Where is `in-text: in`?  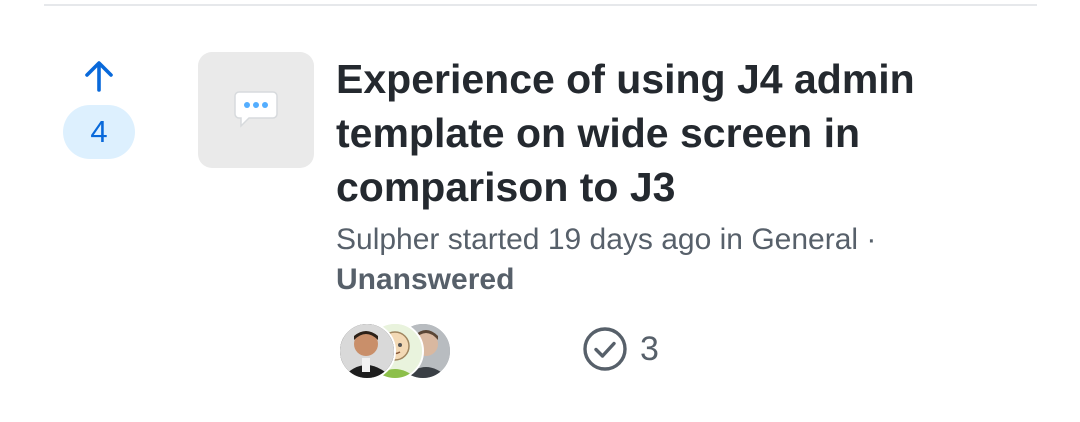
in-text: in is located at coordinates (731, 239).